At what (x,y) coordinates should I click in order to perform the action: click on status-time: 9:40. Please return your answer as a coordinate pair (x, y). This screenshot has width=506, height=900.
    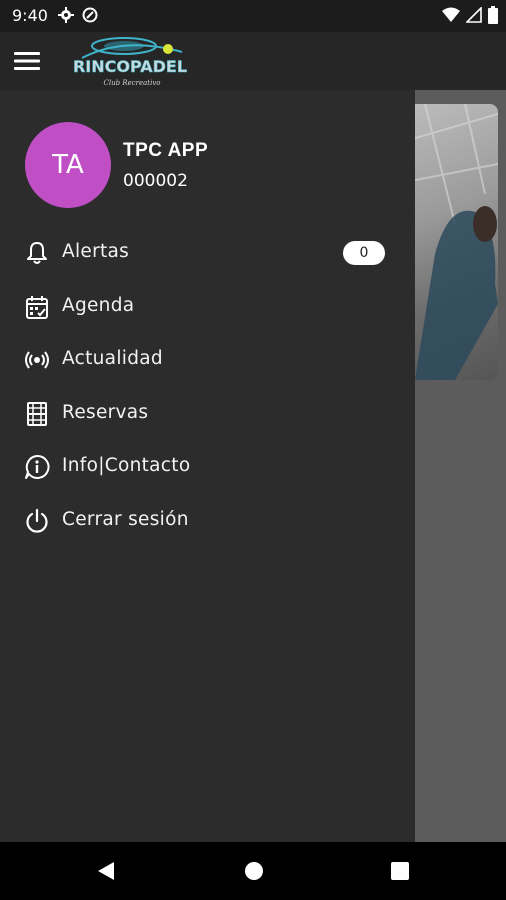
    Looking at the image, I should click on (30, 15).